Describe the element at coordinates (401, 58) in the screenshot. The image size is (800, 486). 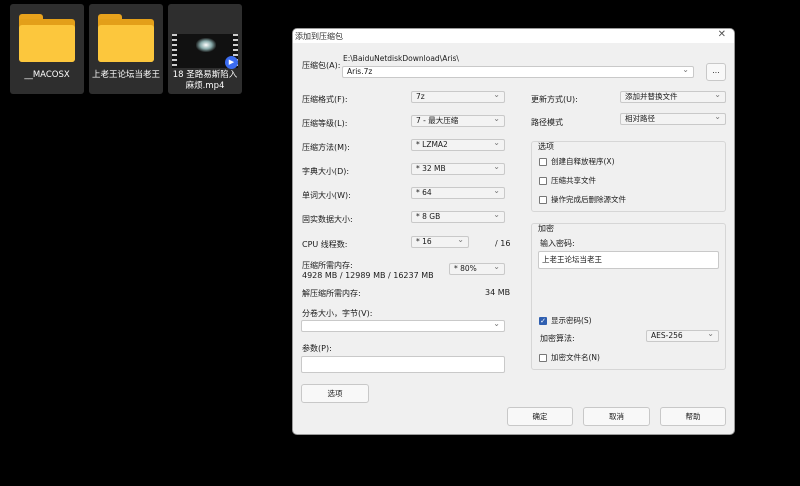
I see `archive-path: E:\BaiduNetdiskDownload\Aris\` at that location.